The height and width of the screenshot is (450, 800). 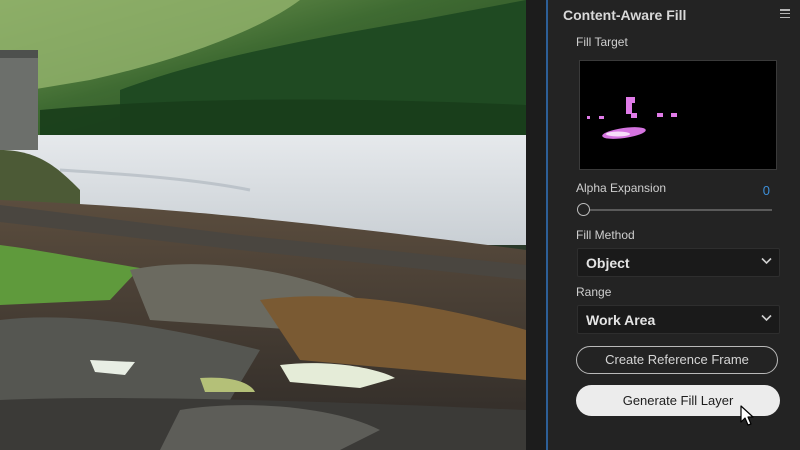 I want to click on fill-method-select: Object, so click(x=678, y=262).